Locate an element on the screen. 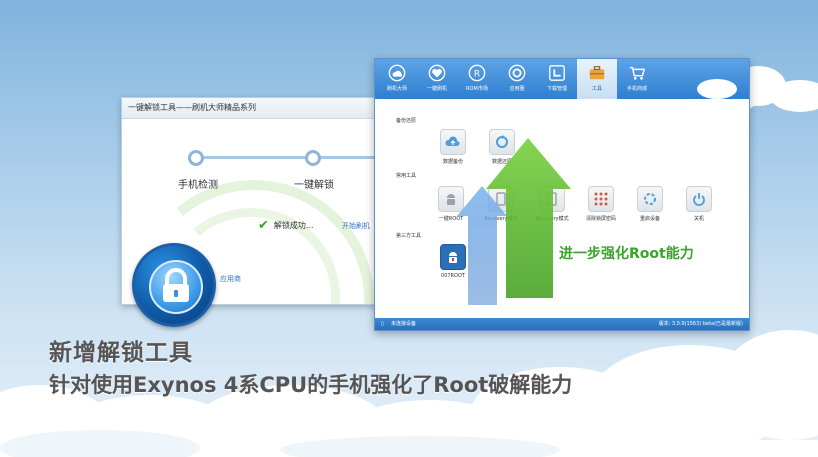 This screenshot has height=457, width=818. progress-line is located at coordinates (290, 157).